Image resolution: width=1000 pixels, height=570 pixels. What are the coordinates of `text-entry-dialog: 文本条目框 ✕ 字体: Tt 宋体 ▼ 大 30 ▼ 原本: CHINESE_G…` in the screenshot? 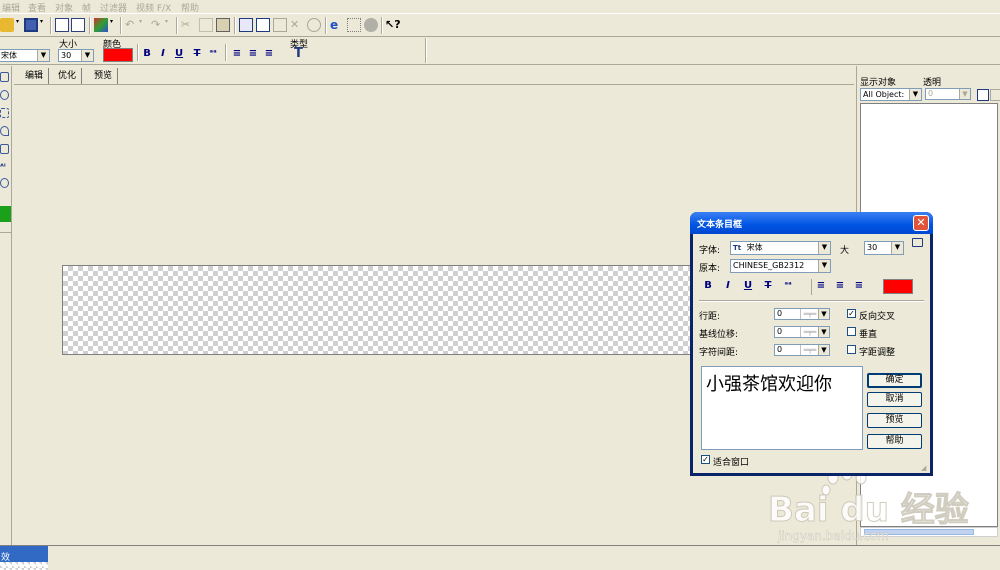 It's located at (811, 344).